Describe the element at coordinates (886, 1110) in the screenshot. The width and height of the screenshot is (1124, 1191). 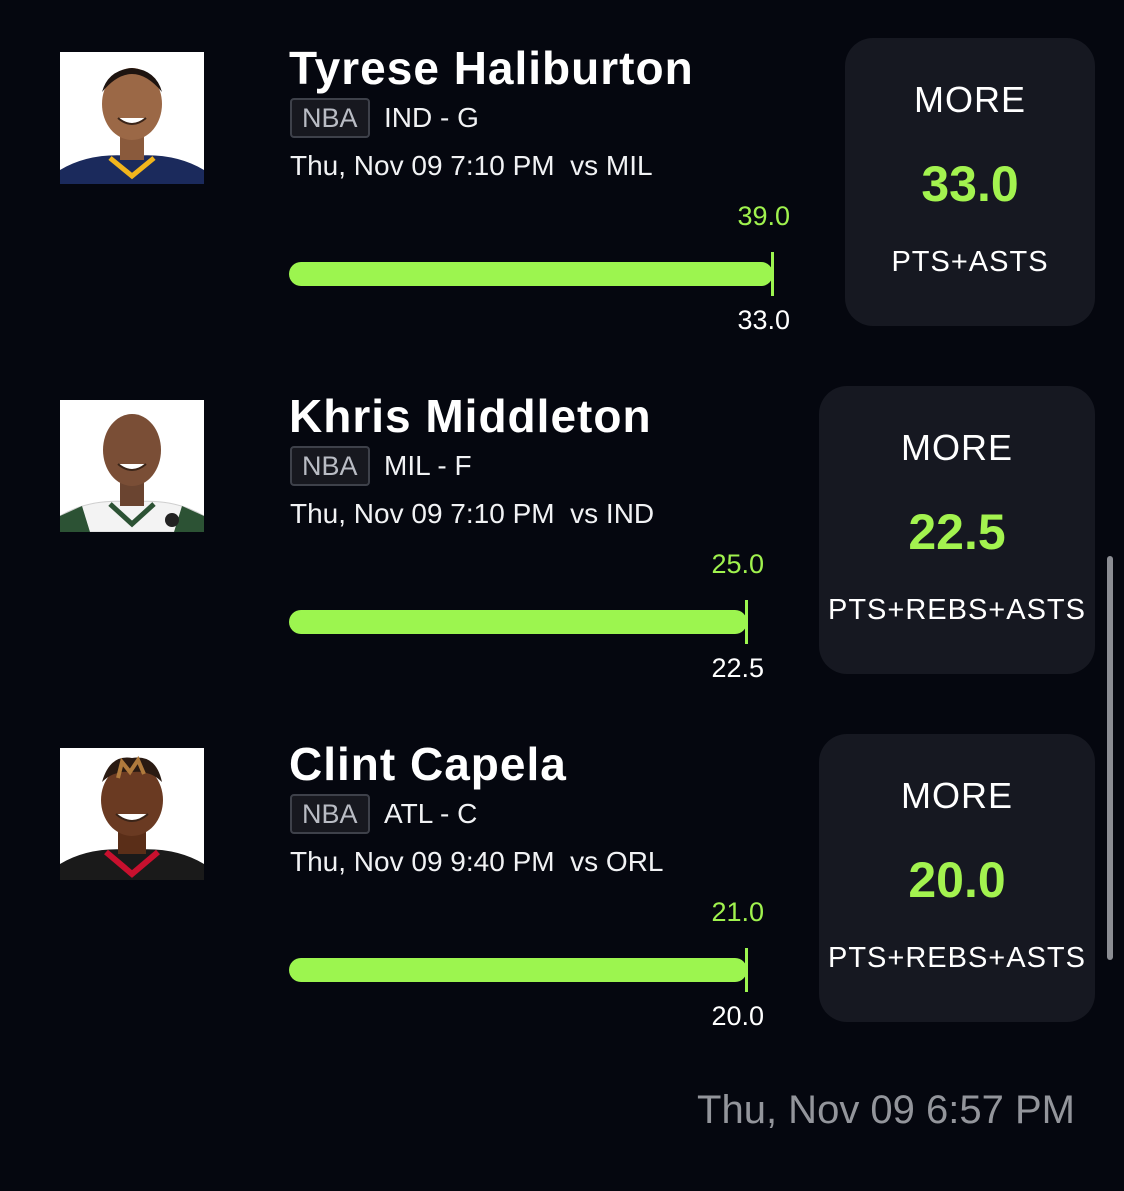
I see `current-time: Thu, Nov 09 6:57 PM` at that location.